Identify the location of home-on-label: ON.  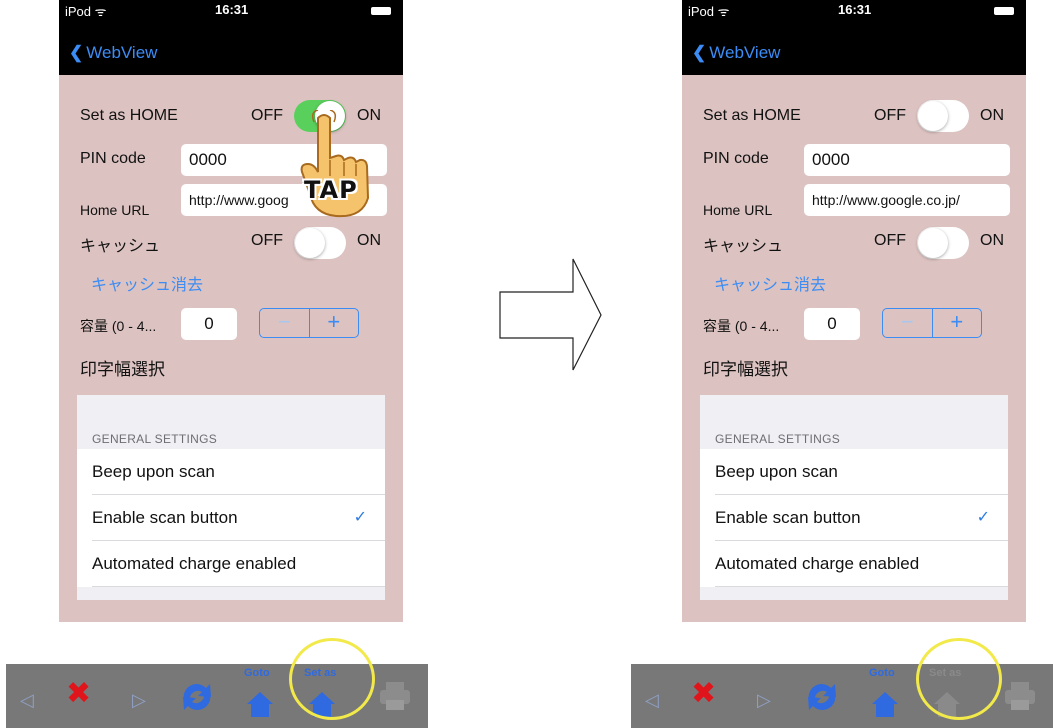
(992, 115).